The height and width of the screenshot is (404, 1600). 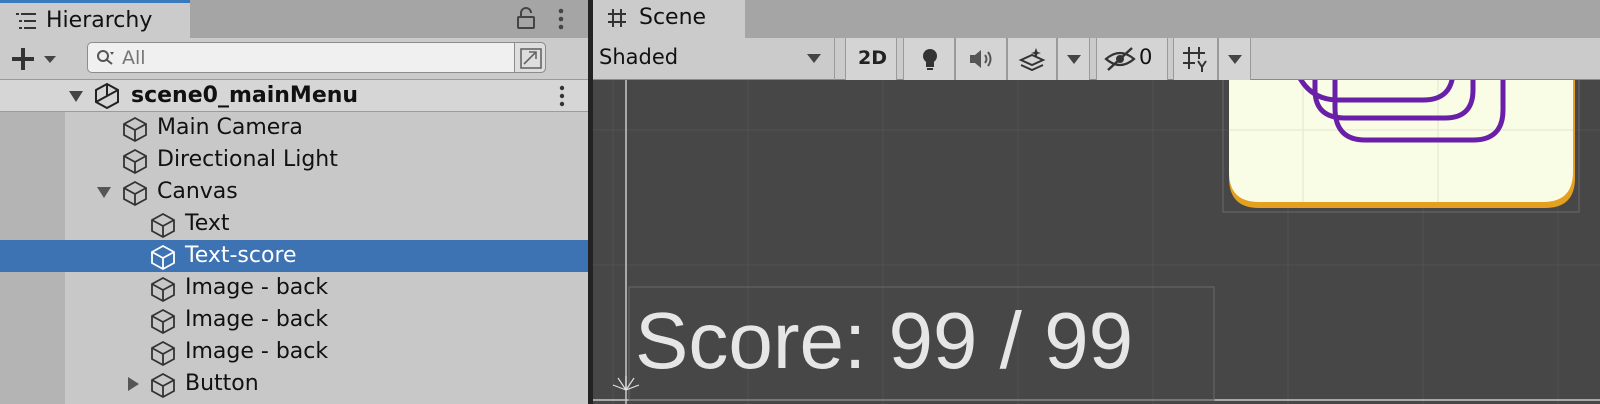 I want to click on scene-root-row: scene0_mainMenu, so click(x=294, y=96).